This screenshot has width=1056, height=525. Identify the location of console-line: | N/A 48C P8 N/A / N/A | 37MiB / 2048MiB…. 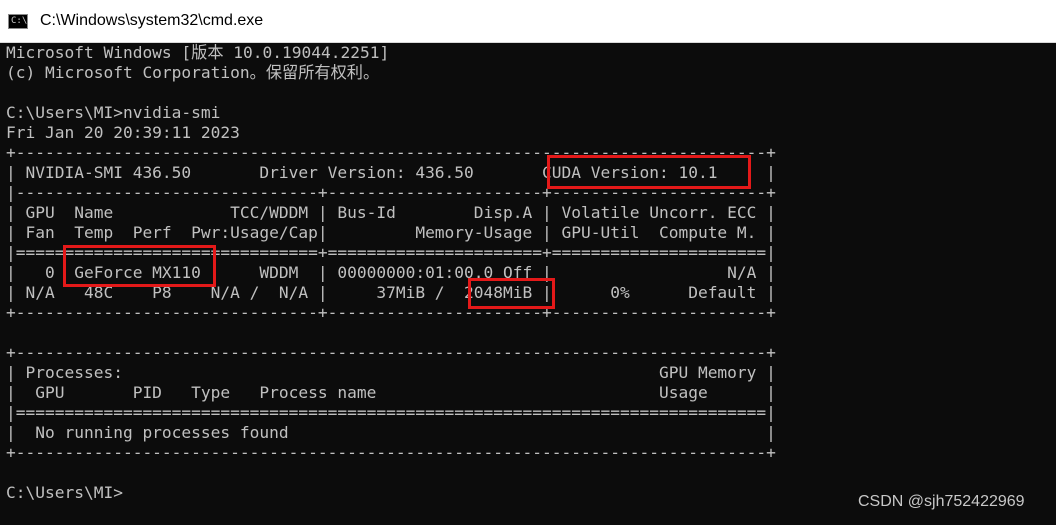
(391, 292).